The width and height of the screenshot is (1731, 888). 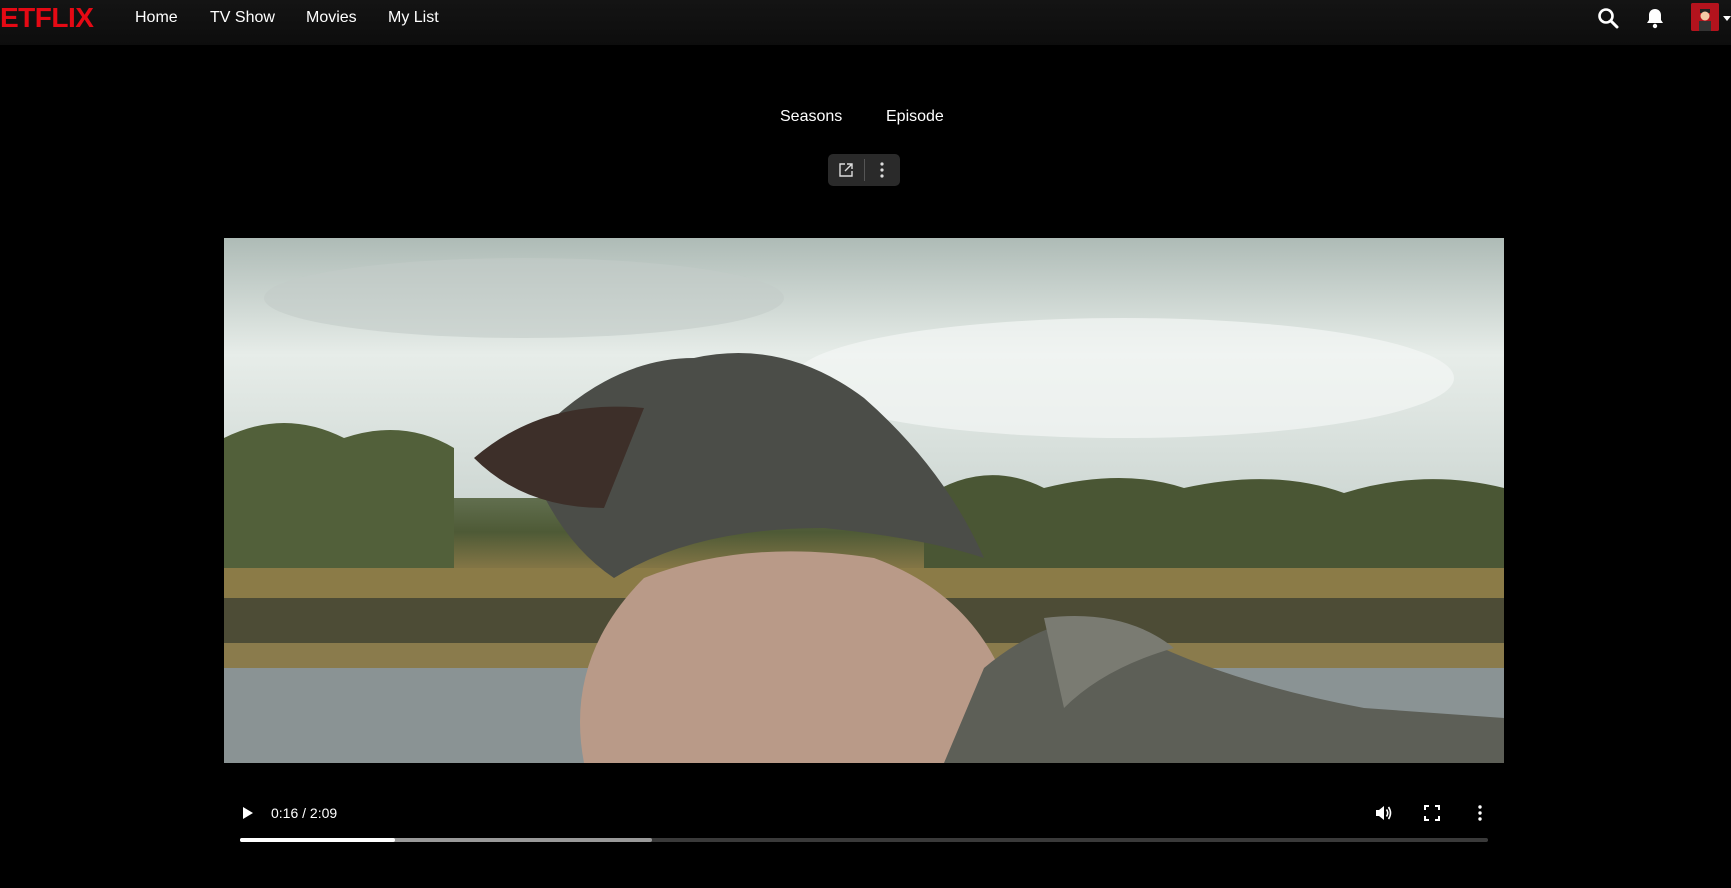 What do you see at coordinates (1727, 18) in the screenshot?
I see `chevron-down-icon` at bounding box center [1727, 18].